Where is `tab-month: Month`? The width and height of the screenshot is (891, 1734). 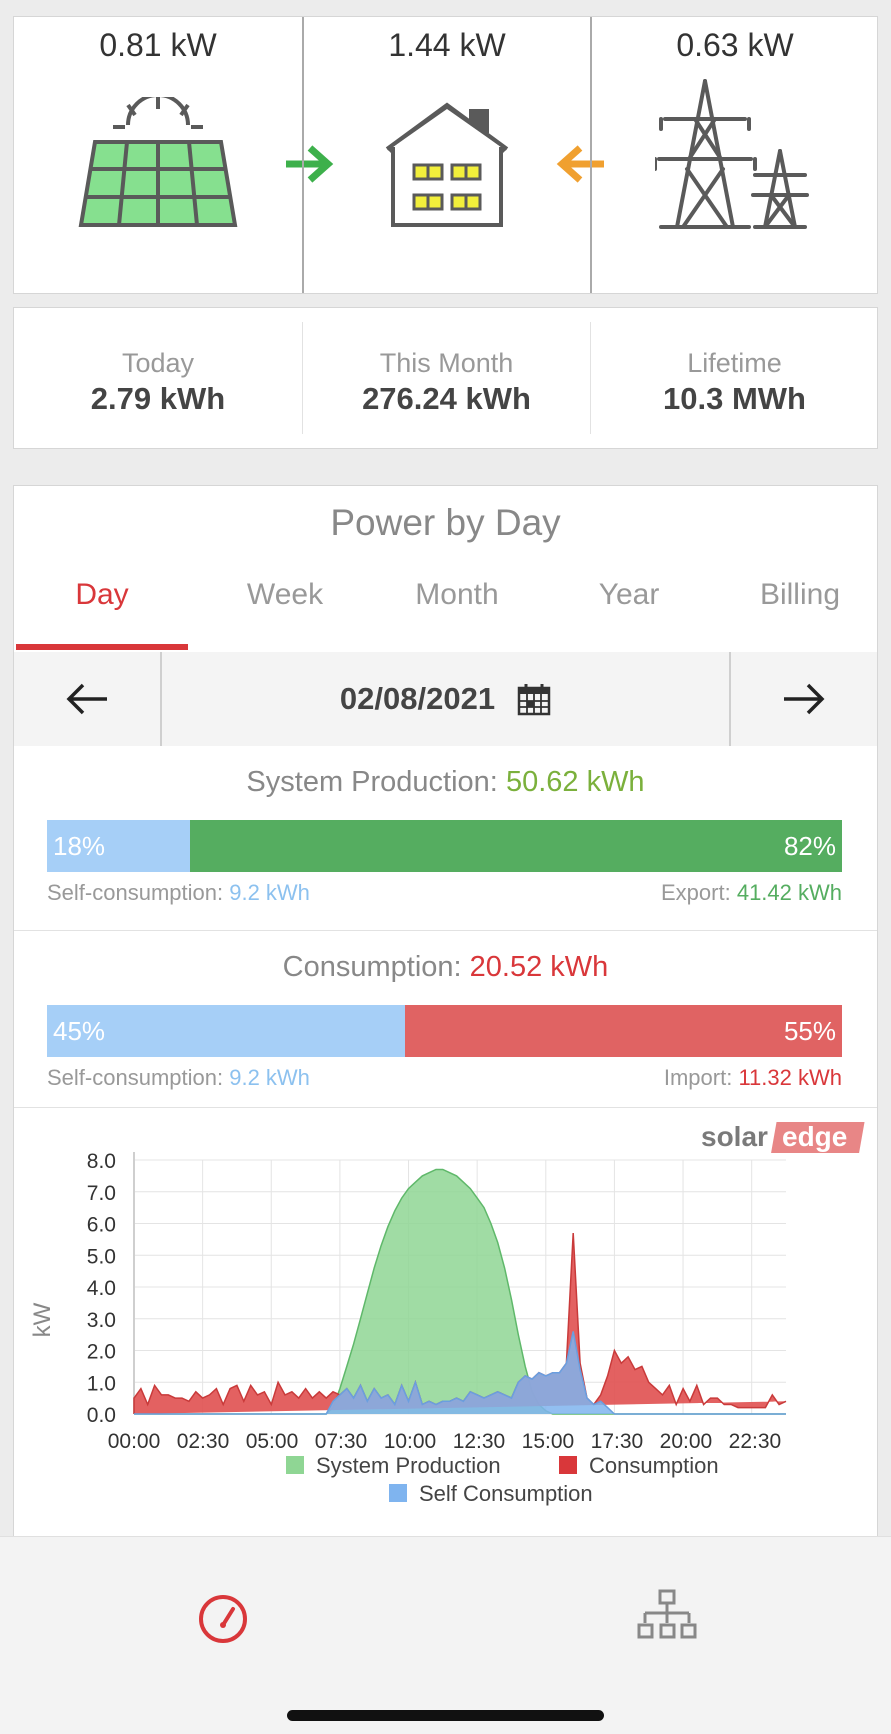
tab-month: Month is located at coordinates (457, 595).